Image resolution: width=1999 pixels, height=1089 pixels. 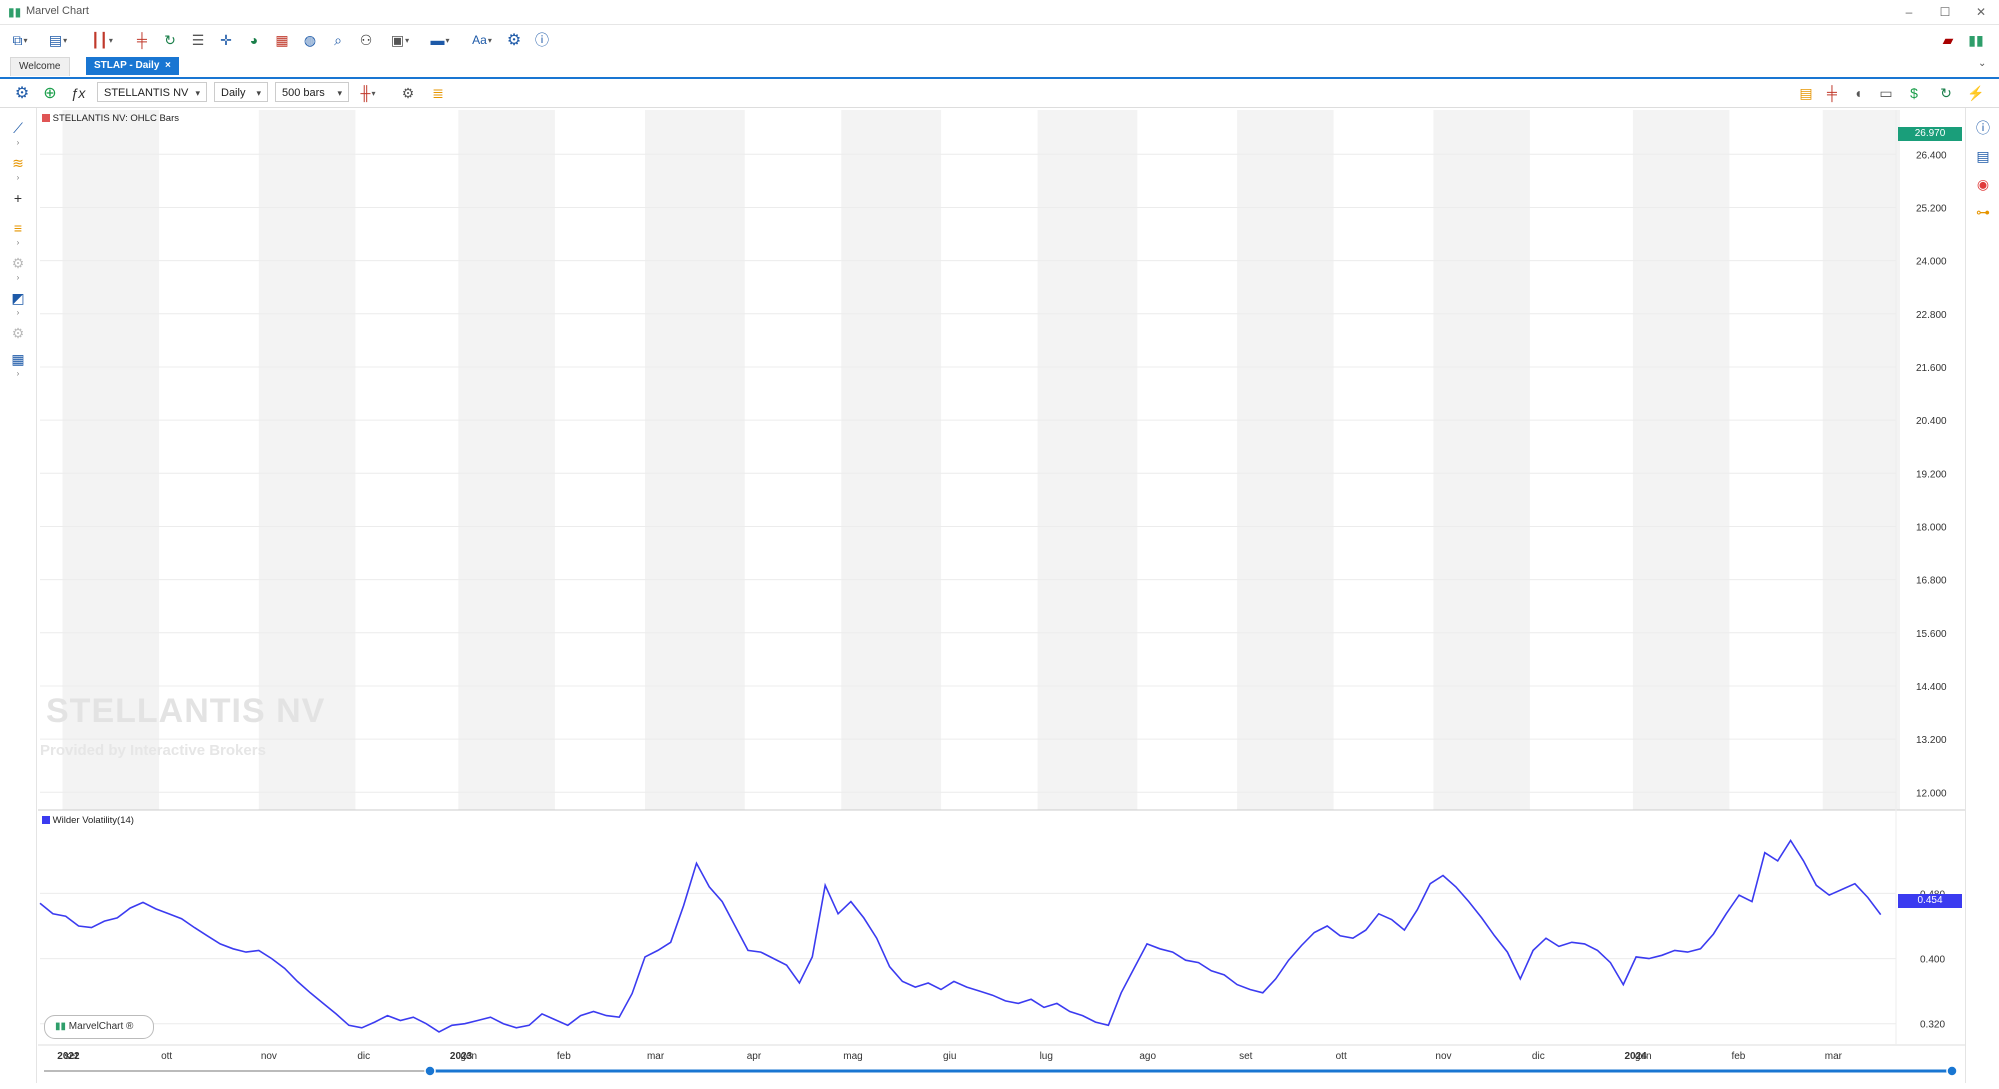 I want to click on time-axis-month-label: mar, so click(x=656, y=1056).